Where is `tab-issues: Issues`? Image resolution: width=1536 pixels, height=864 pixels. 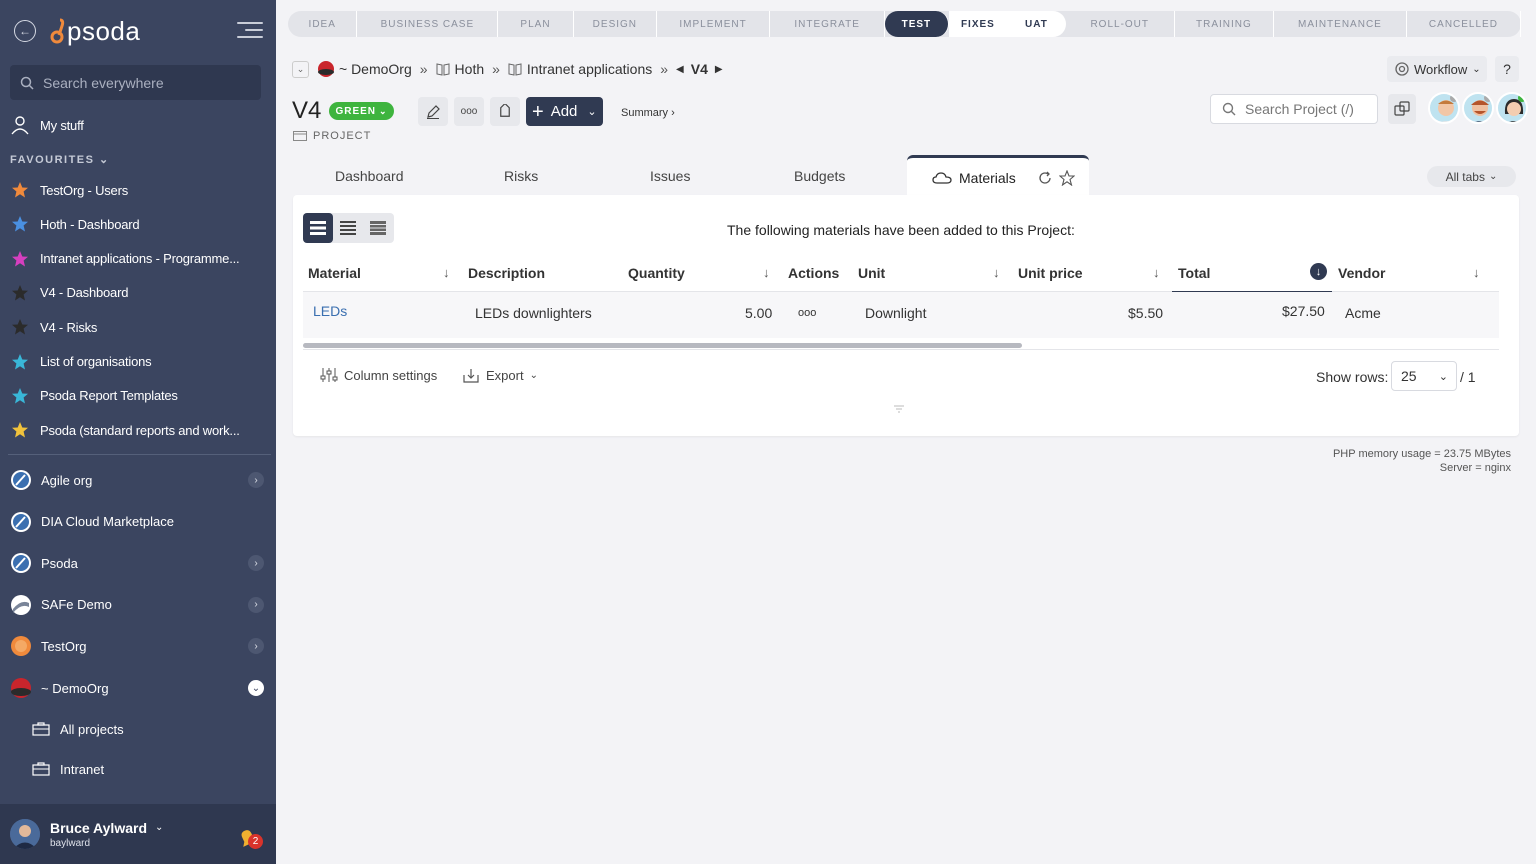 tab-issues: Issues is located at coordinates (670, 176).